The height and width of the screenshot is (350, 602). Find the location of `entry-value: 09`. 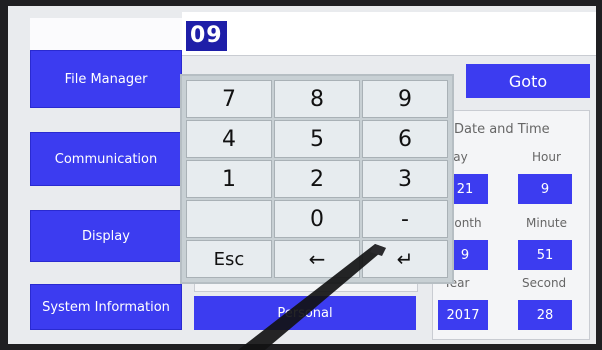

entry-value: 09 is located at coordinates (206, 36).